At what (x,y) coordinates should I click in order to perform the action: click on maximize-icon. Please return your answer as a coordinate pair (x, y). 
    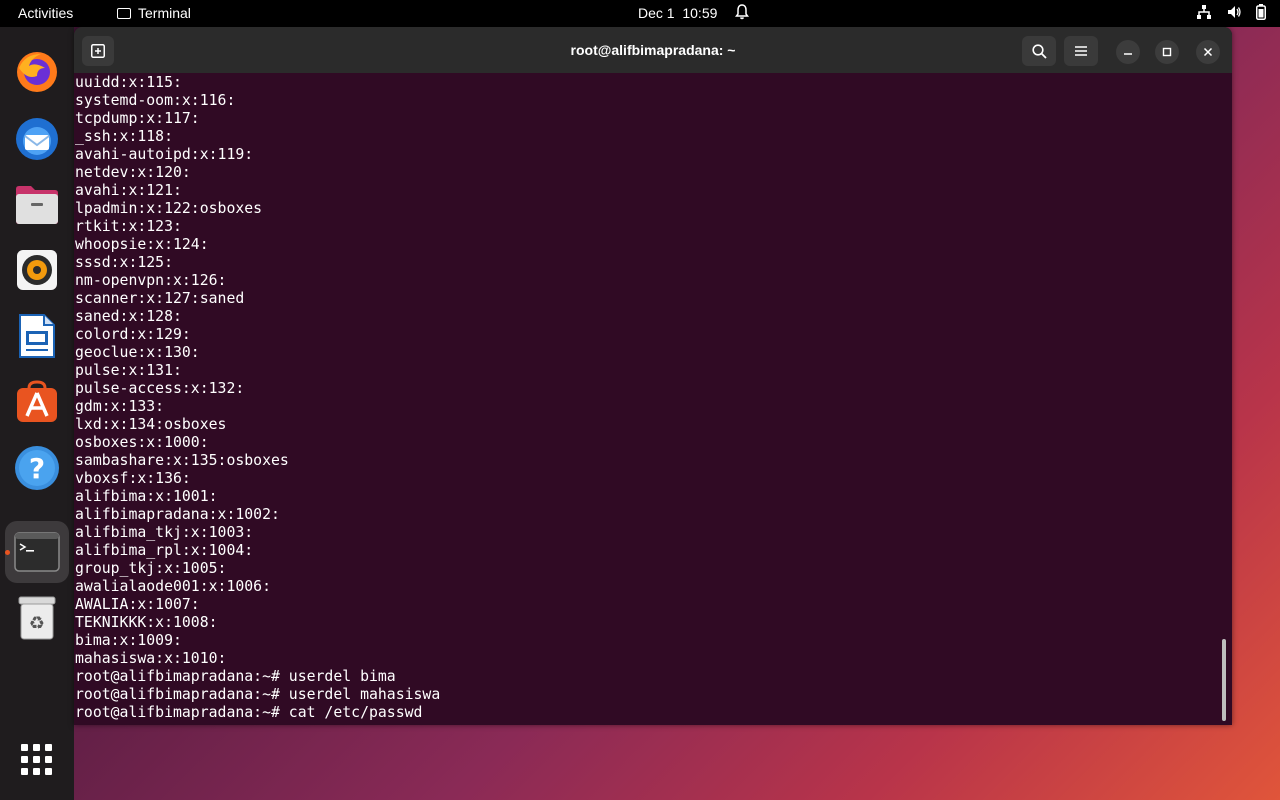
    Looking at the image, I should click on (1167, 52).